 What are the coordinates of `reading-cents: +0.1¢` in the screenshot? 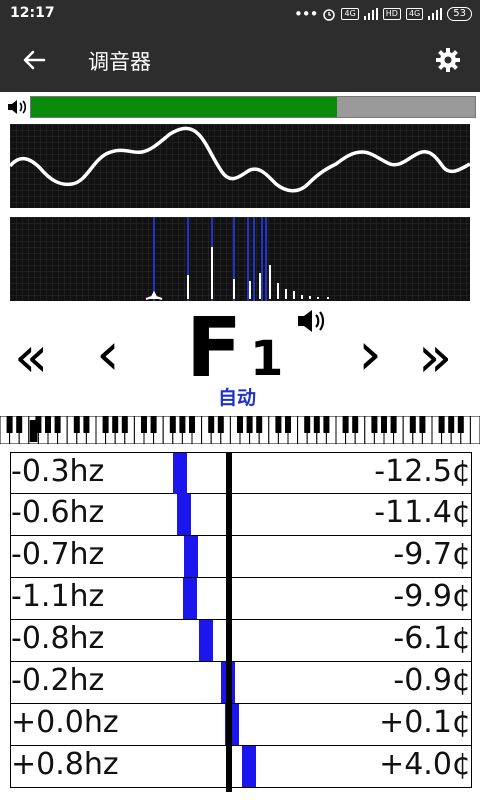 It's located at (425, 722).